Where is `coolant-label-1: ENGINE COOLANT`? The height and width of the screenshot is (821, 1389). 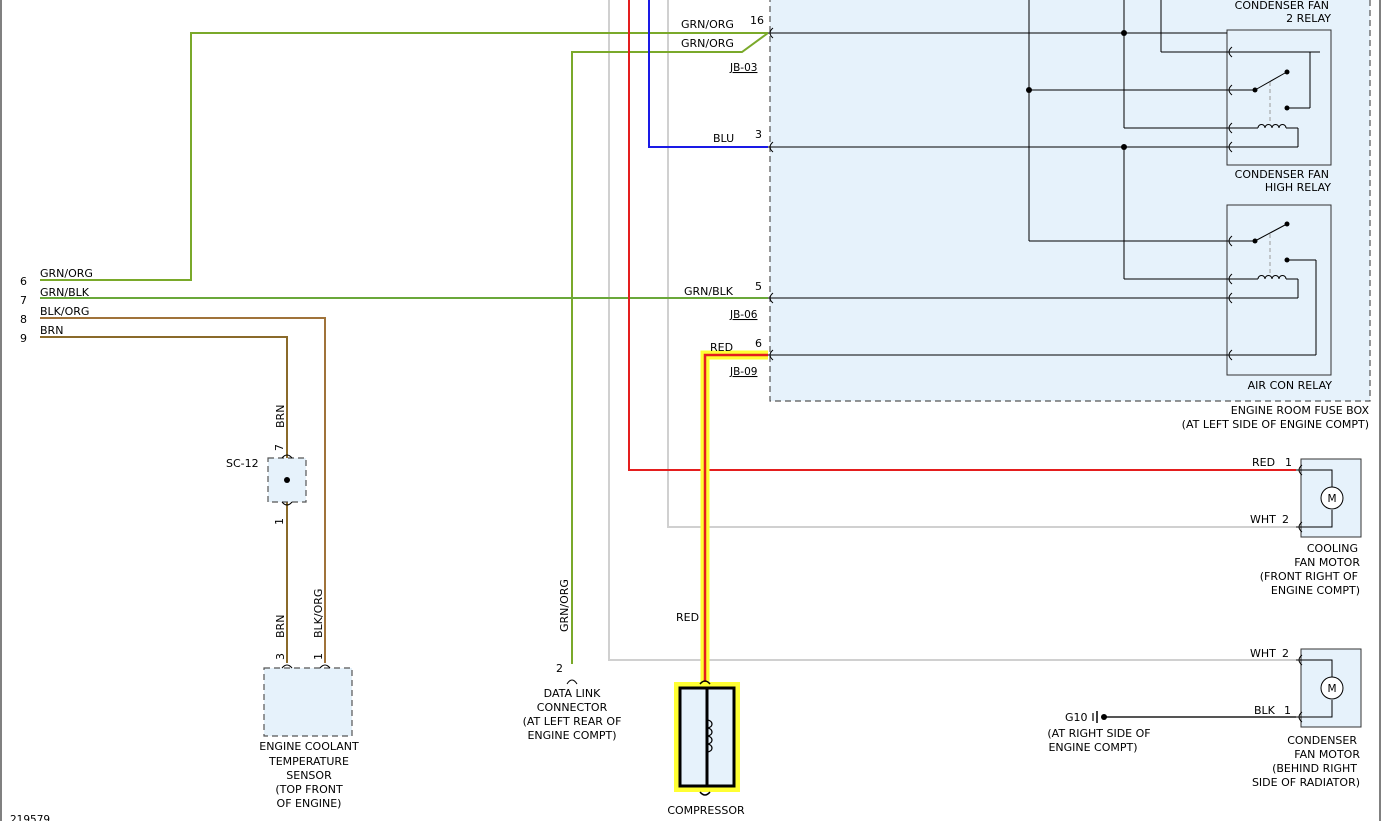
coolant-label-1: ENGINE COOLANT is located at coordinates (309, 746).